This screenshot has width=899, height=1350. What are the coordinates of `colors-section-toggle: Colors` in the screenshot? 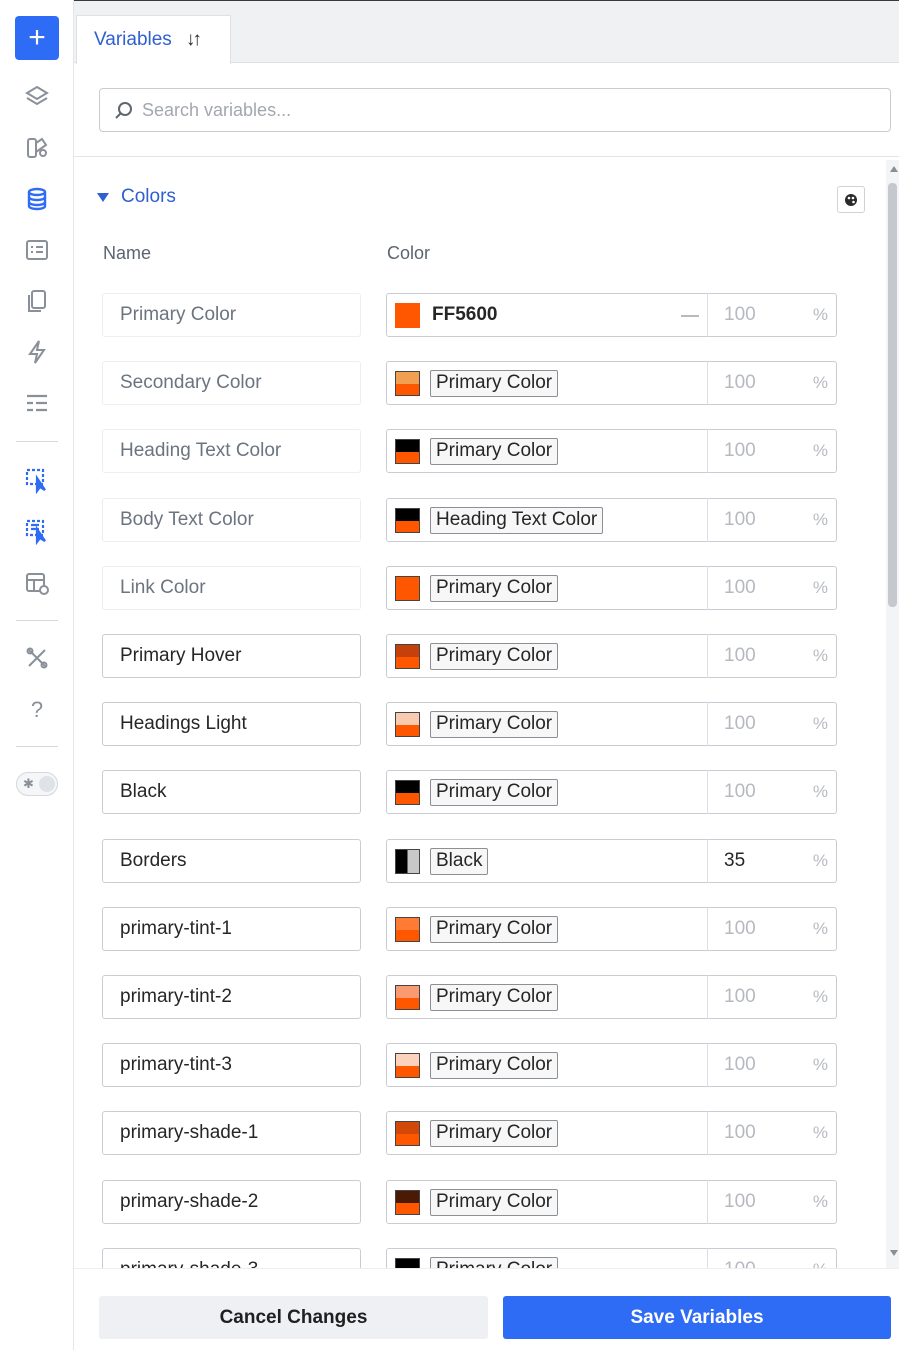 It's located at (136, 197).